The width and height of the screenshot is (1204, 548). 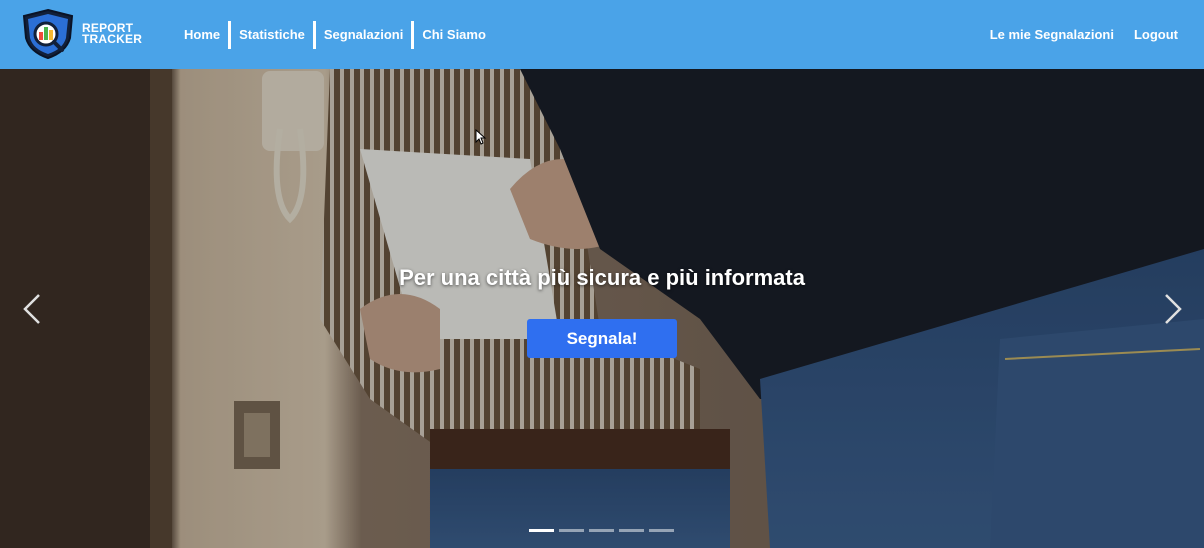 I want to click on chevron-left-icon, so click(x=31, y=309).